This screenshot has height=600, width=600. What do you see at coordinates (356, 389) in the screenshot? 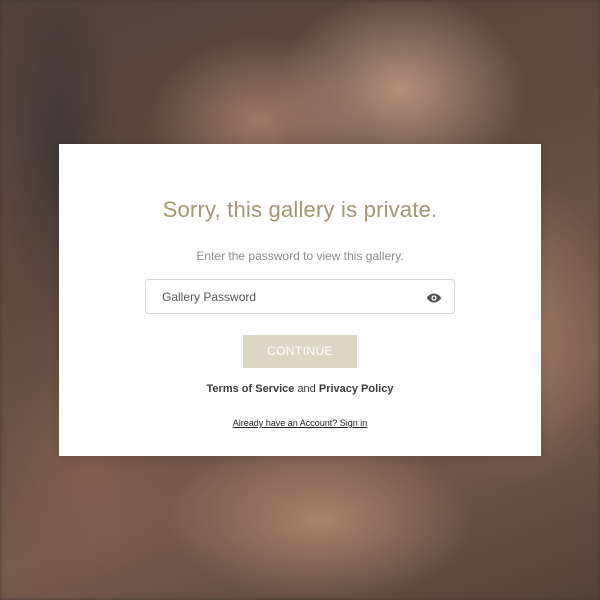
I see `privacy-policy-link: Privacy Policy` at bounding box center [356, 389].